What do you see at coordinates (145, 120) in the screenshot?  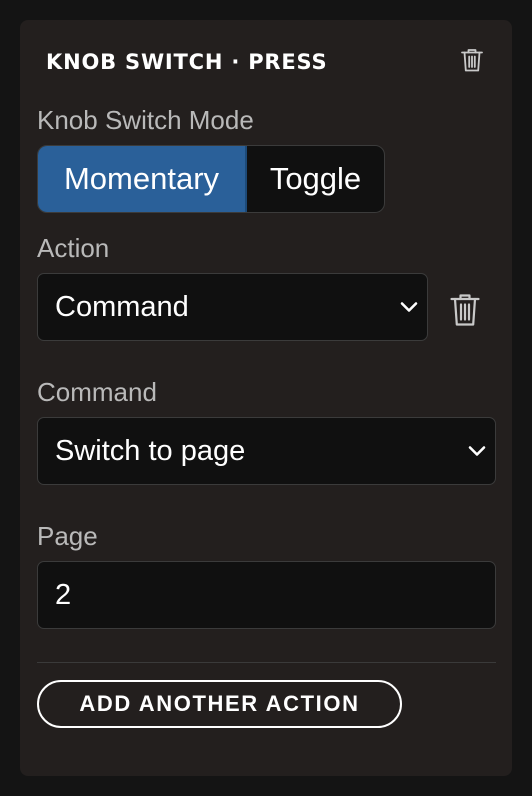 I see `knob-switch-mode-label: Knob Switch Mode` at bounding box center [145, 120].